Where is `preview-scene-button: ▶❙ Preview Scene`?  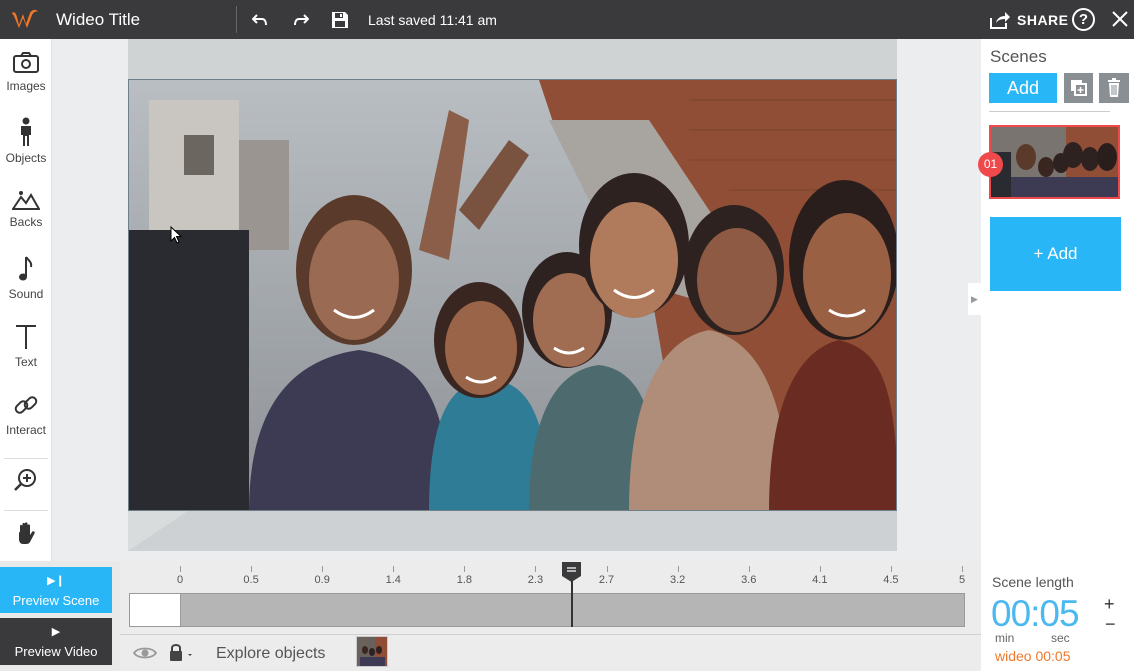
preview-scene-button: ▶❙ Preview Scene is located at coordinates (56, 590).